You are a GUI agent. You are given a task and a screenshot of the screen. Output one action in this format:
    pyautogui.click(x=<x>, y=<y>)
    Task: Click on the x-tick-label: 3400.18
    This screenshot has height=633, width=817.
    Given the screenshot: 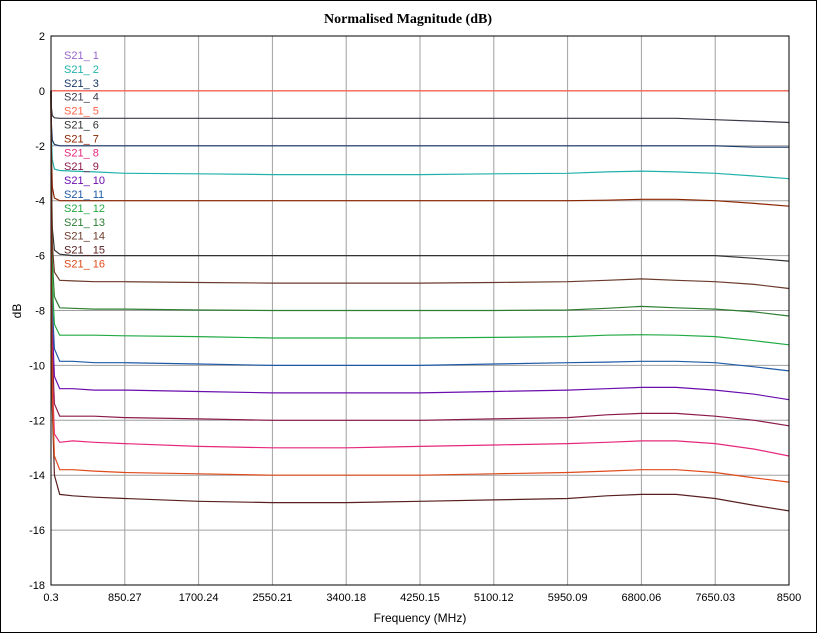 What is the action you would take?
    pyautogui.click(x=346, y=598)
    